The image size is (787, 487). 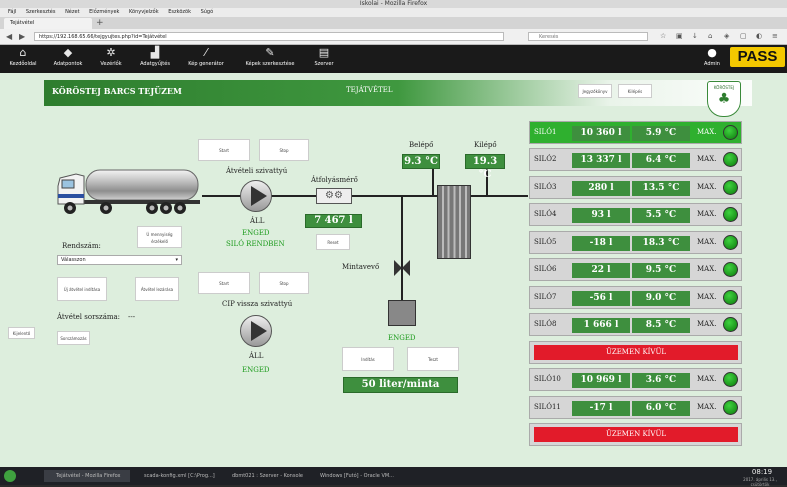 What do you see at coordinates (400, 385) in the screenshot?
I see `sample-rate: 50 liter/minta` at bounding box center [400, 385].